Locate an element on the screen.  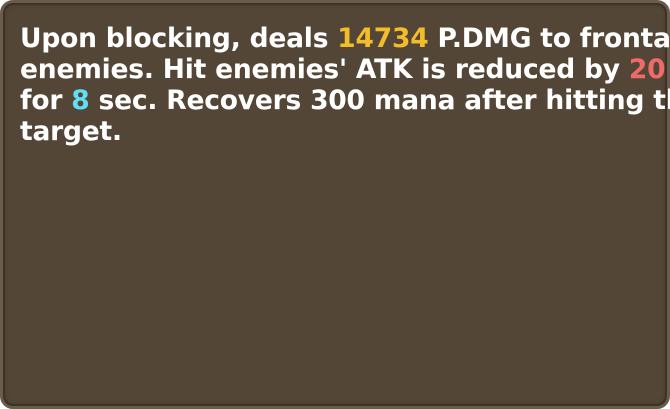
description-text: Upon blocking, deals is located at coordinates (179, 38).